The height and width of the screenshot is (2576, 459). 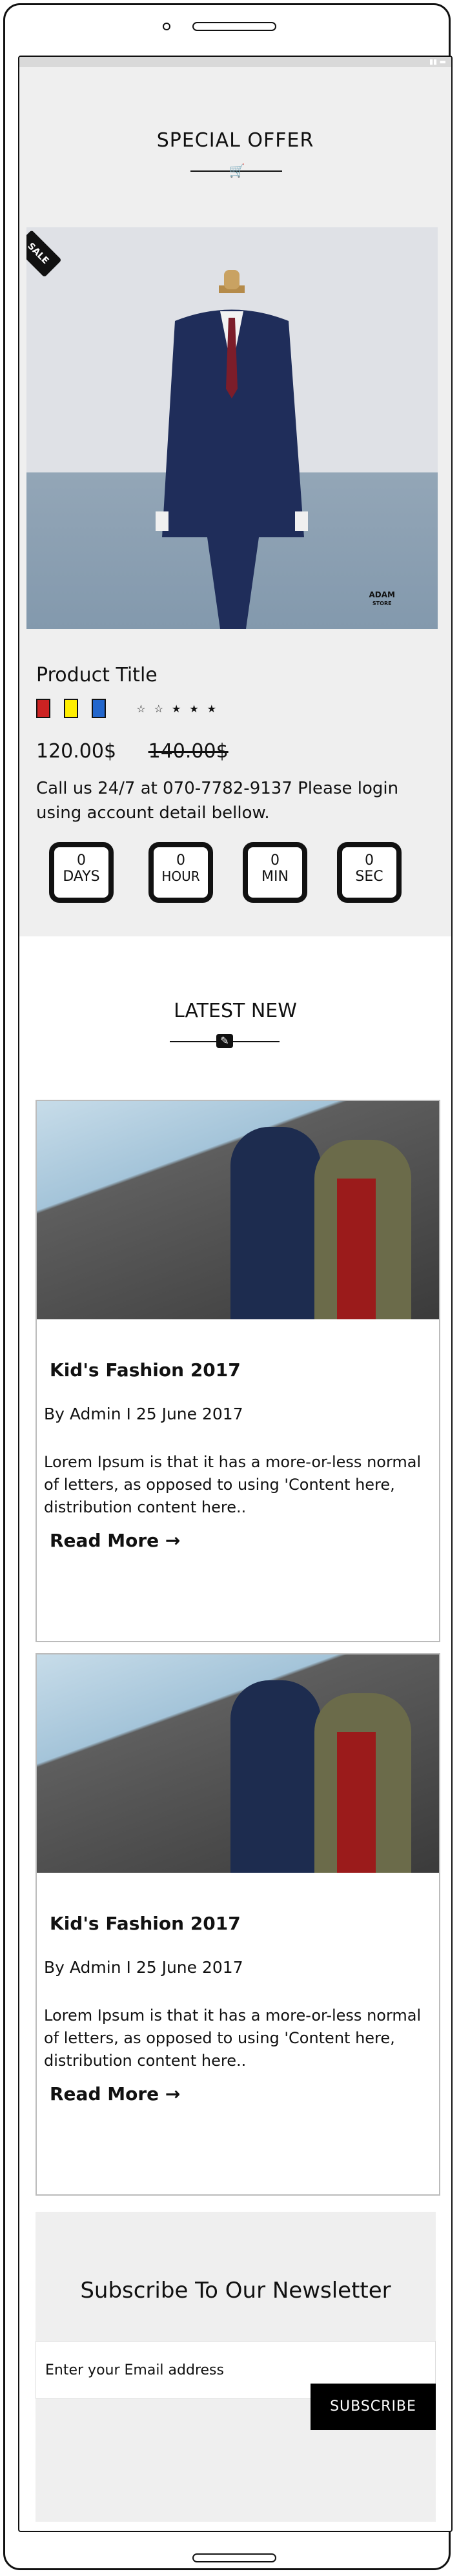 What do you see at coordinates (382, 594) in the screenshot?
I see `brand-name: ADAM` at bounding box center [382, 594].